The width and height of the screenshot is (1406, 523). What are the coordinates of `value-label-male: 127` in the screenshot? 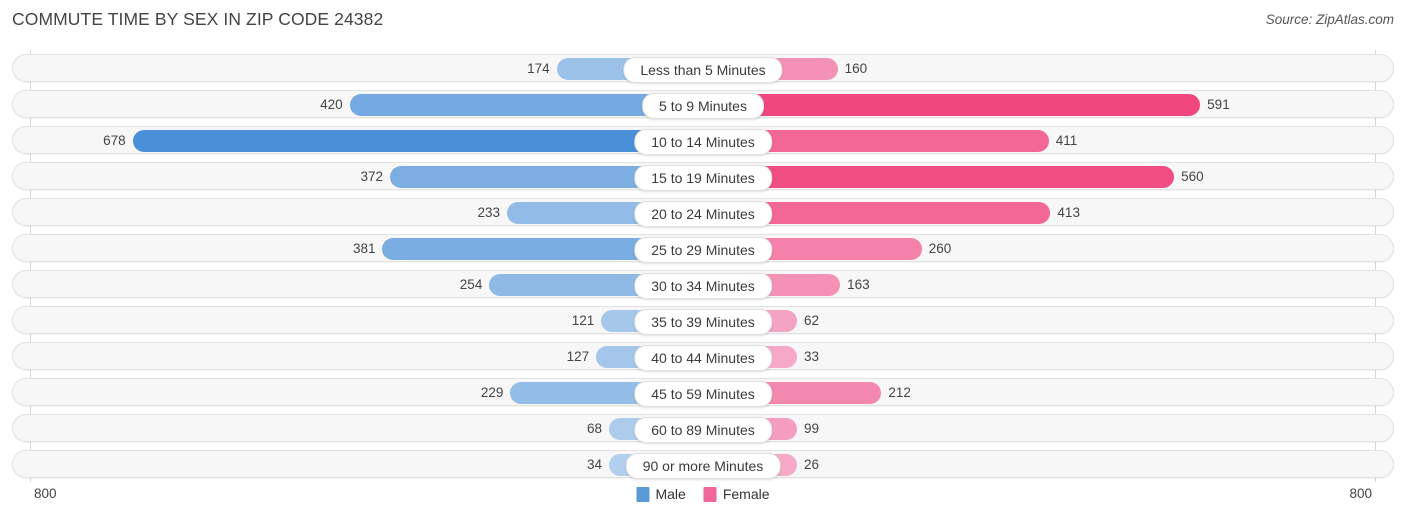 It's located at (578, 356).